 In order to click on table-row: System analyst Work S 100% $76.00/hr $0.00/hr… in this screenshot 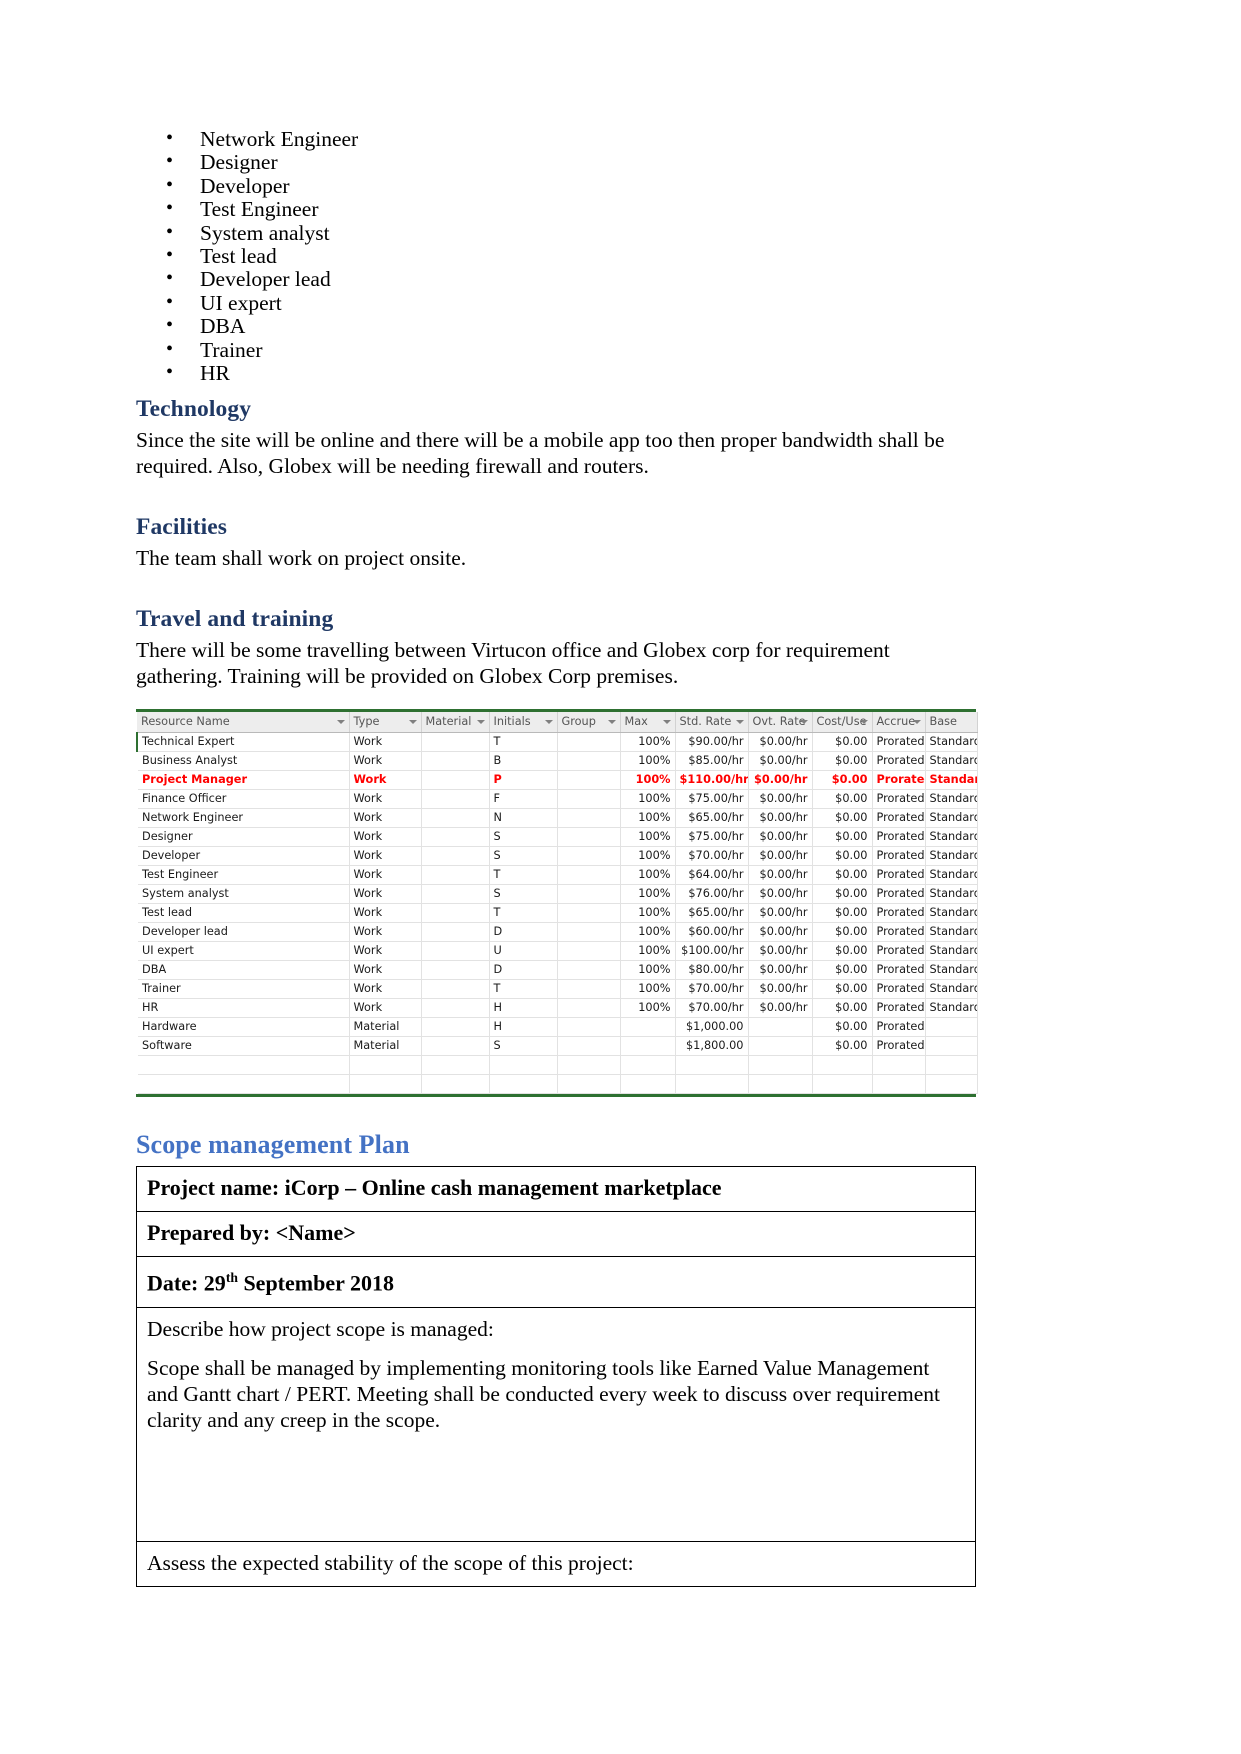, I will do `click(557, 894)`.